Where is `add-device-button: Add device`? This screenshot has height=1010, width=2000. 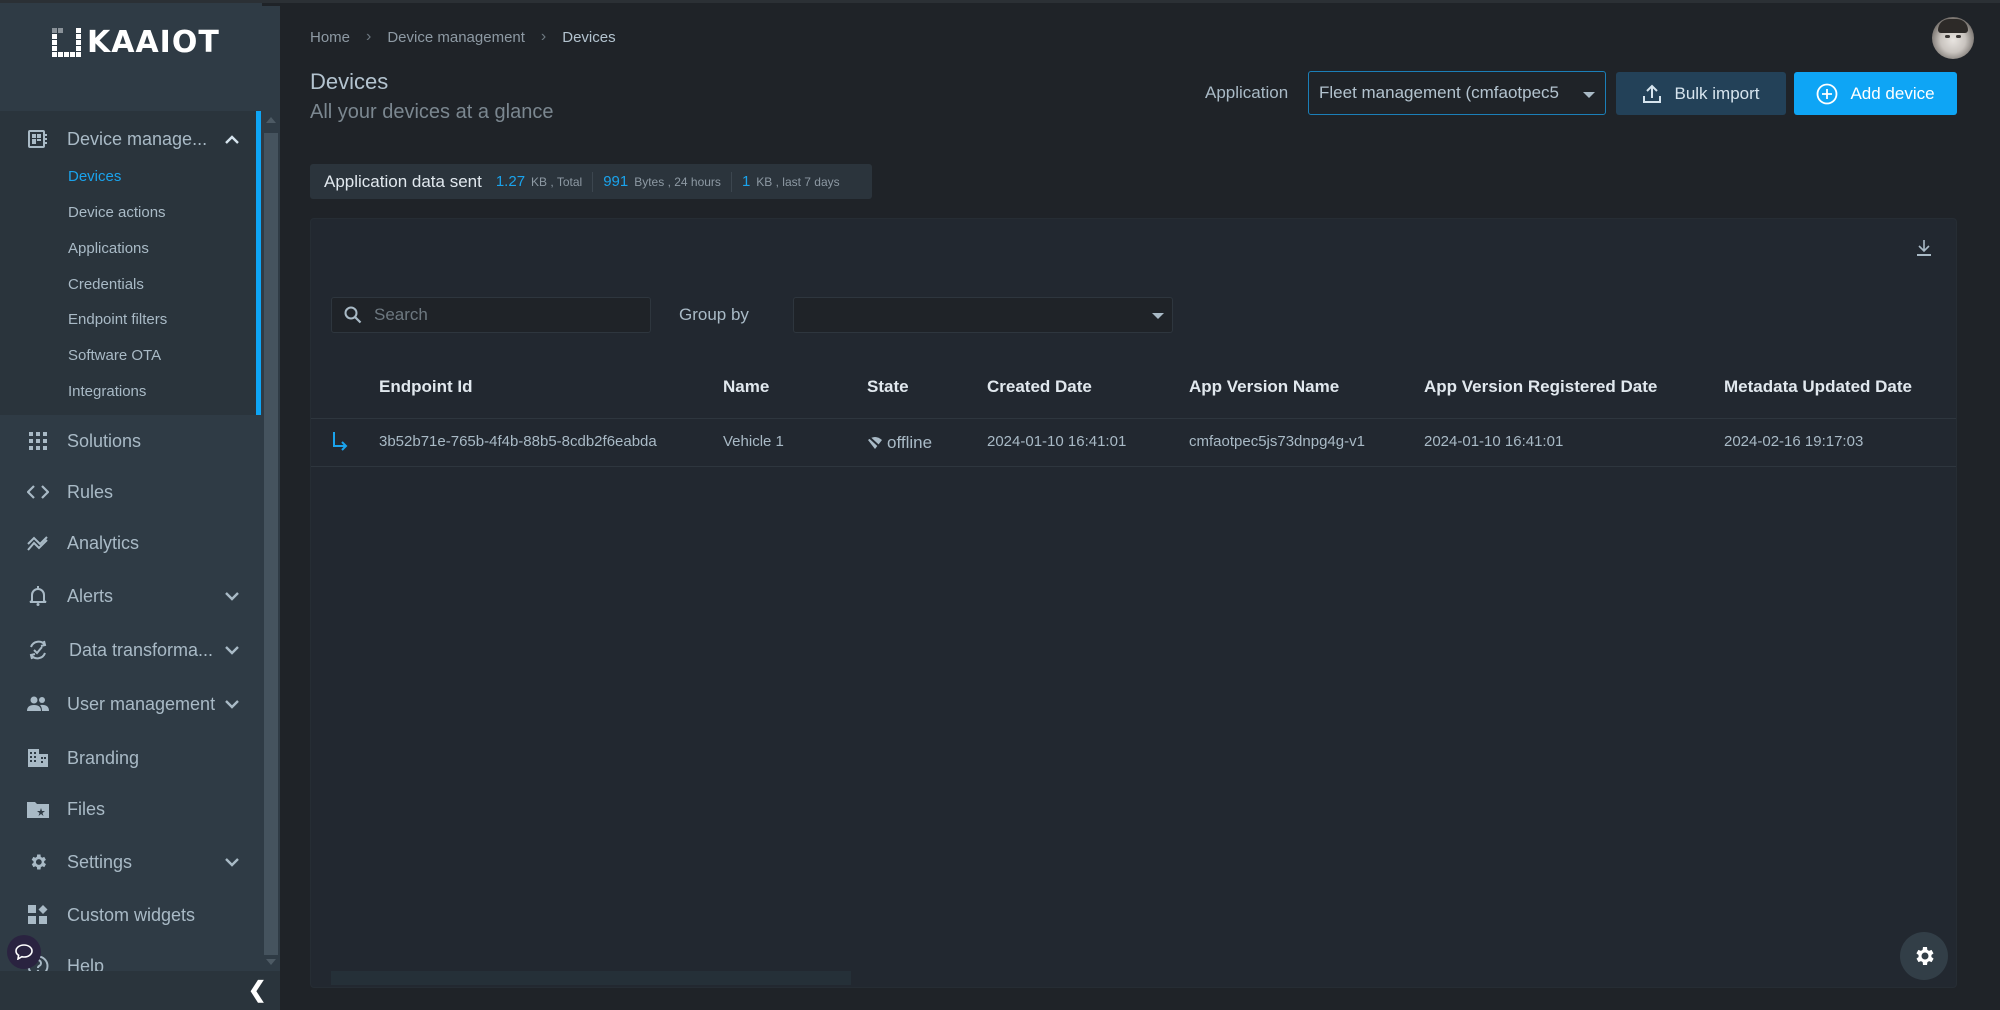
add-device-button: Add device is located at coordinates (1875, 93).